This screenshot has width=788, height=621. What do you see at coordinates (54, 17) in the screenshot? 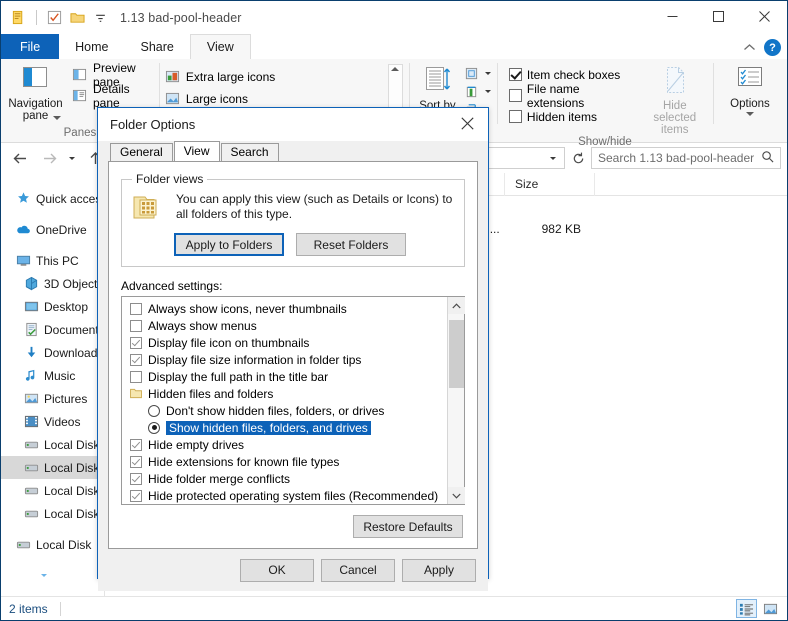
I see `new-folder-icon` at bounding box center [54, 17].